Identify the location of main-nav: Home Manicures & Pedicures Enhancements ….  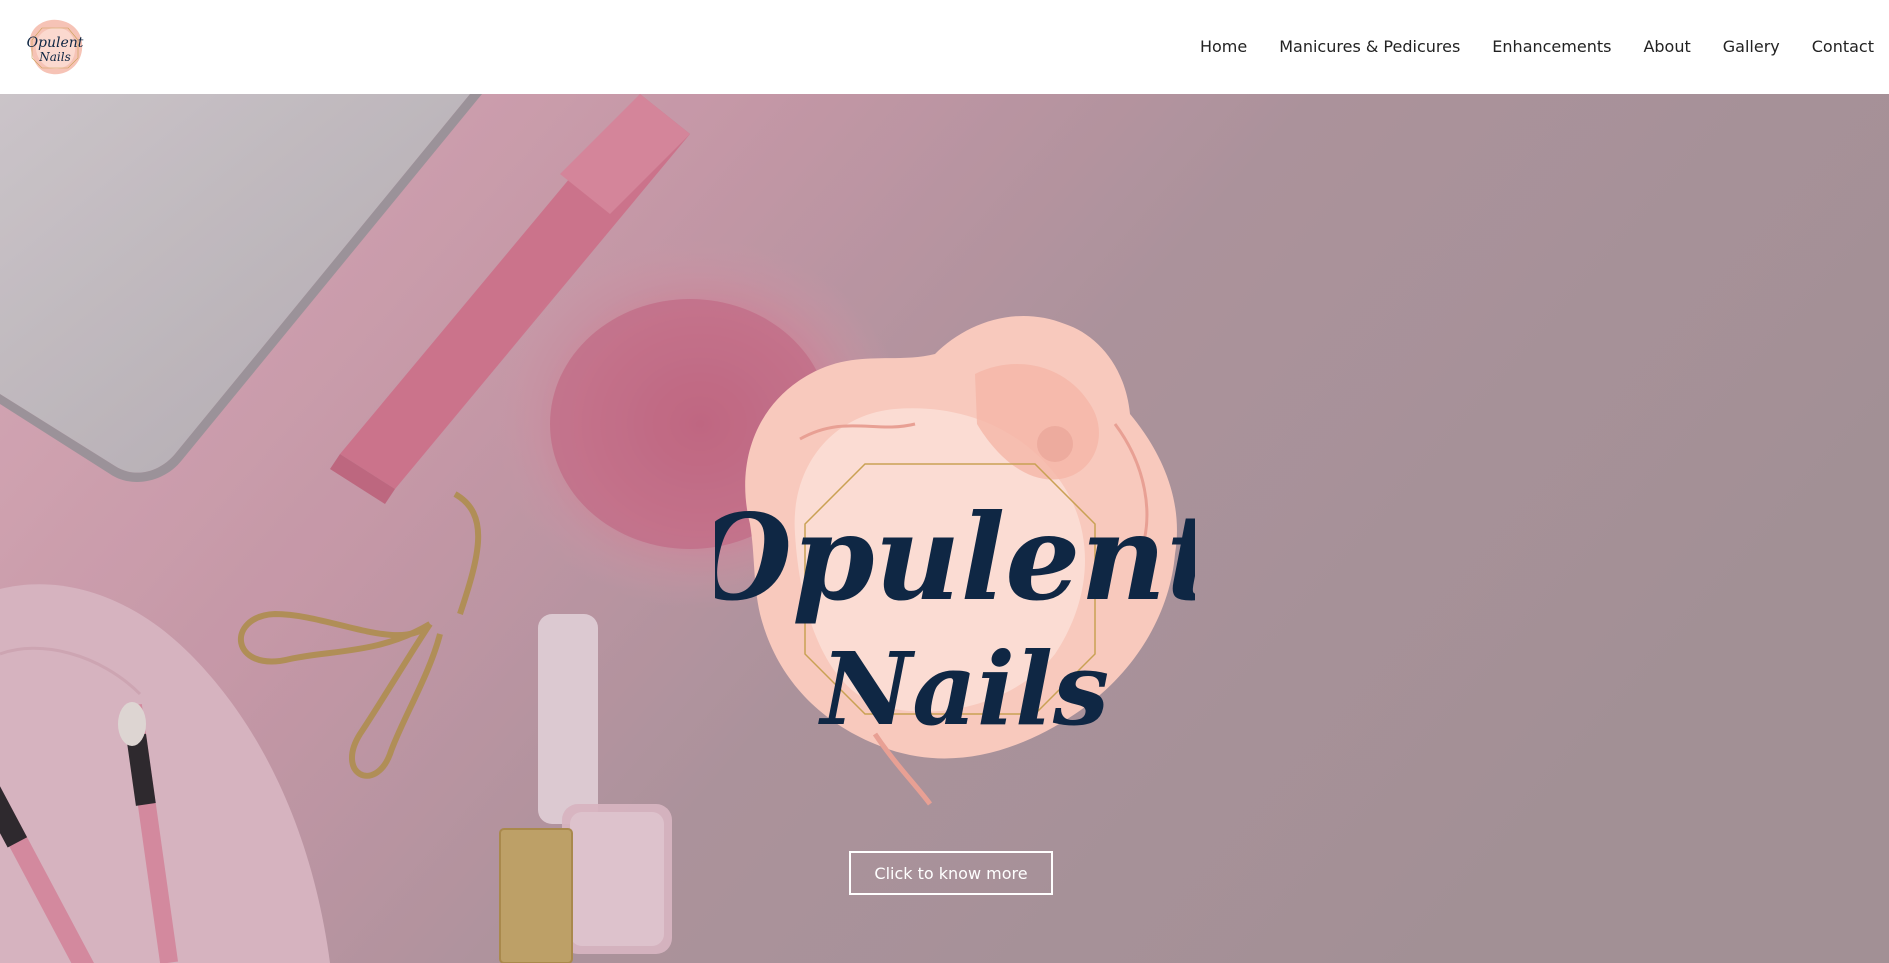
(1529, 47).